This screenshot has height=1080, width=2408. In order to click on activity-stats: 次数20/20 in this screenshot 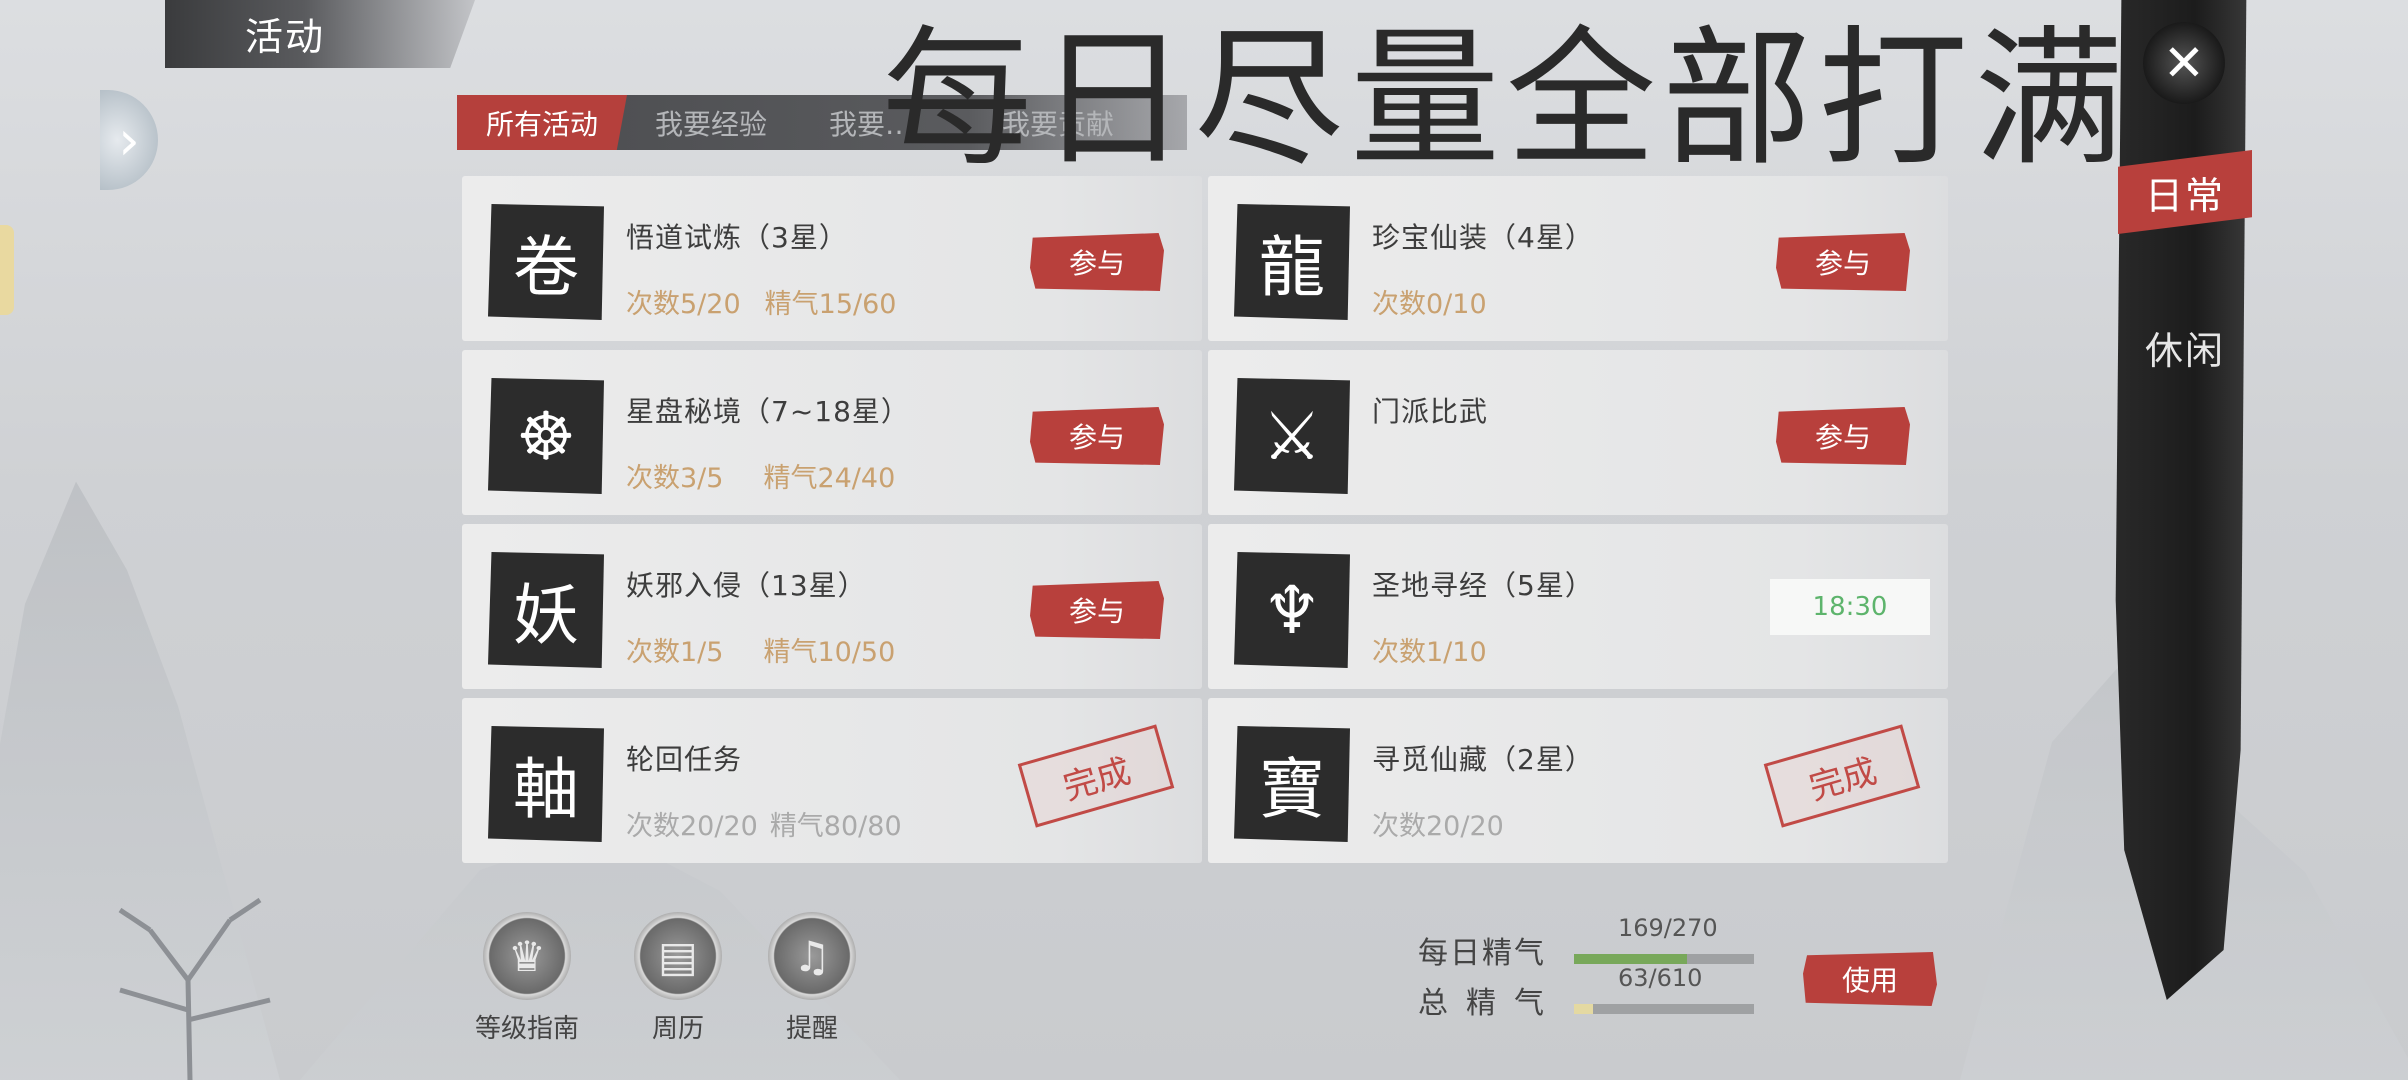, I will do `click(1438, 823)`.